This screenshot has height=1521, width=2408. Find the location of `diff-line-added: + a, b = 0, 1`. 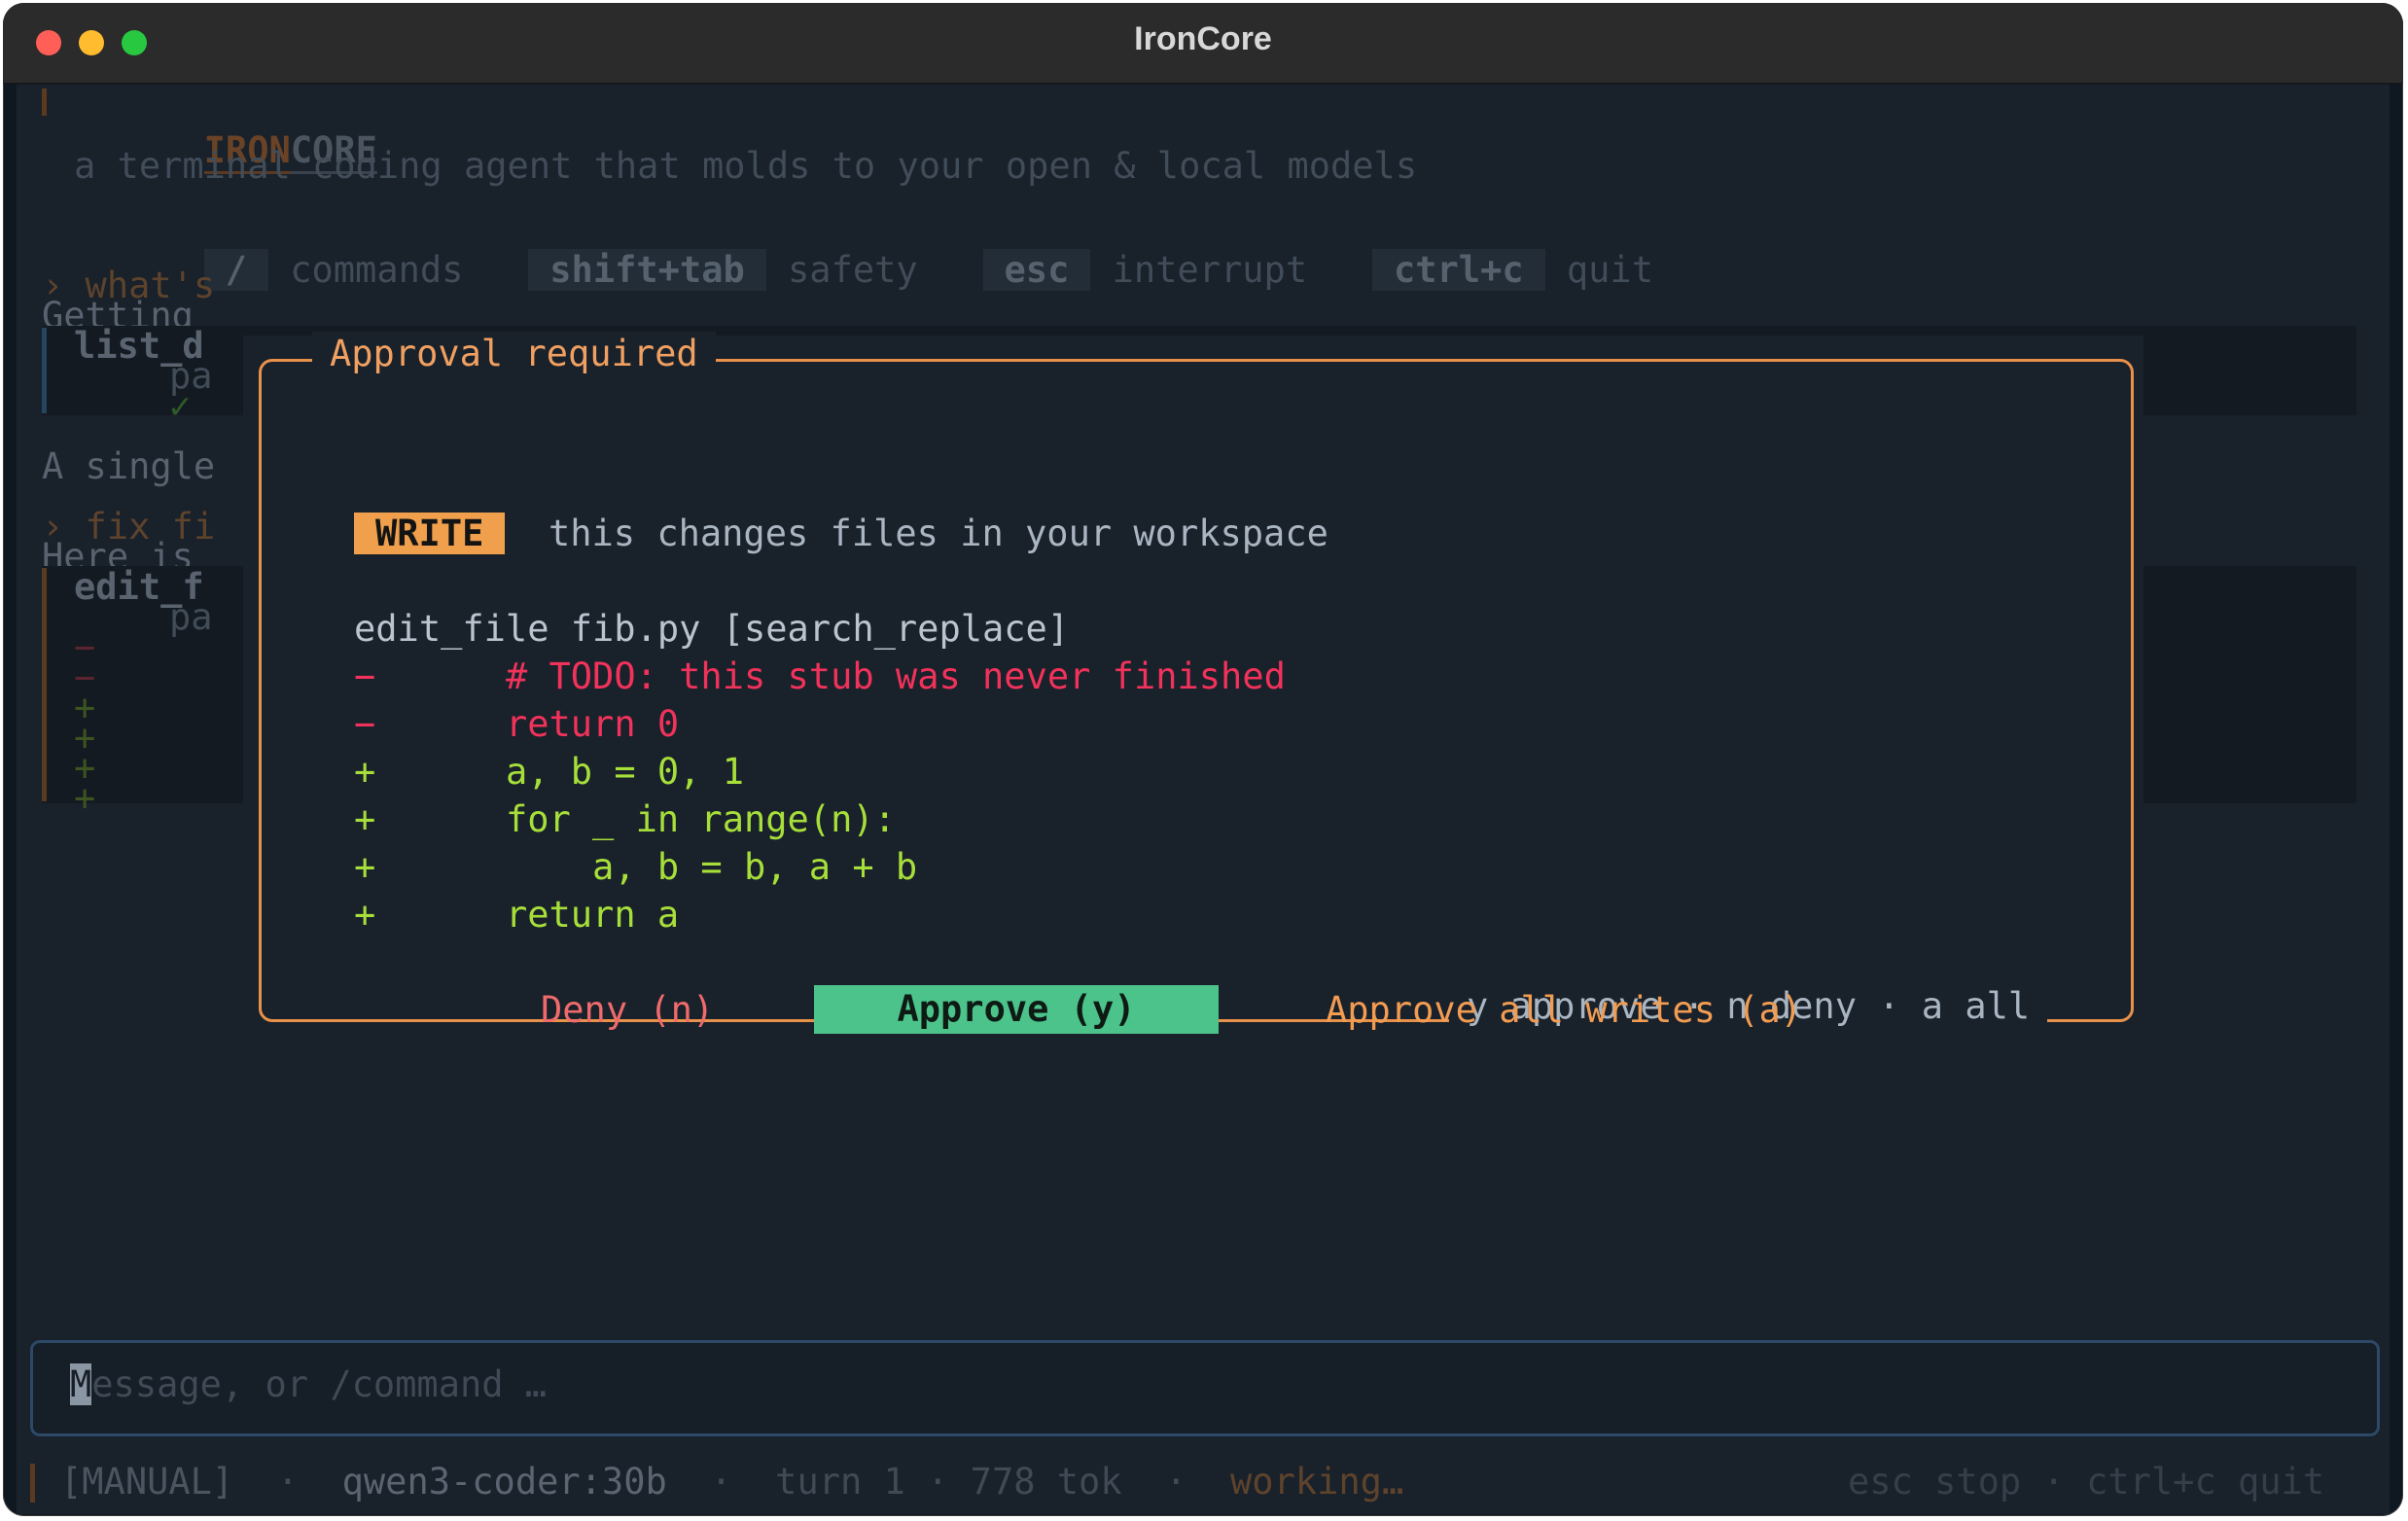

diff-line-added: + a, b = 0, 1 is located at coordinates (549, 773).